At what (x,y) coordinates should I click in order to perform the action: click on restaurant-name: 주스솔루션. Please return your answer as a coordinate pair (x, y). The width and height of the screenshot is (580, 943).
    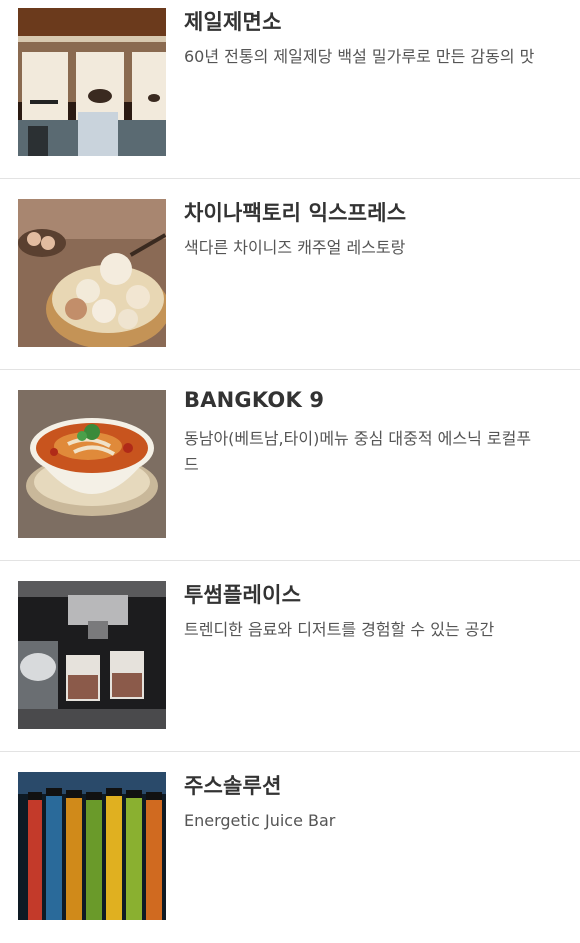
    Looking at the image, I should click on (233, 786).